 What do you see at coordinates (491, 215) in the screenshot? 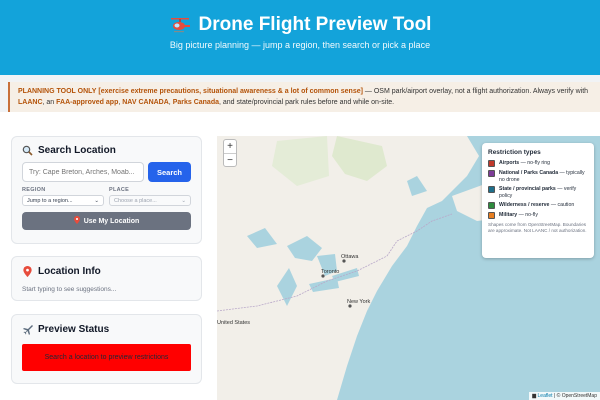
I see `military-swatch` at bounding box center [491, 215].